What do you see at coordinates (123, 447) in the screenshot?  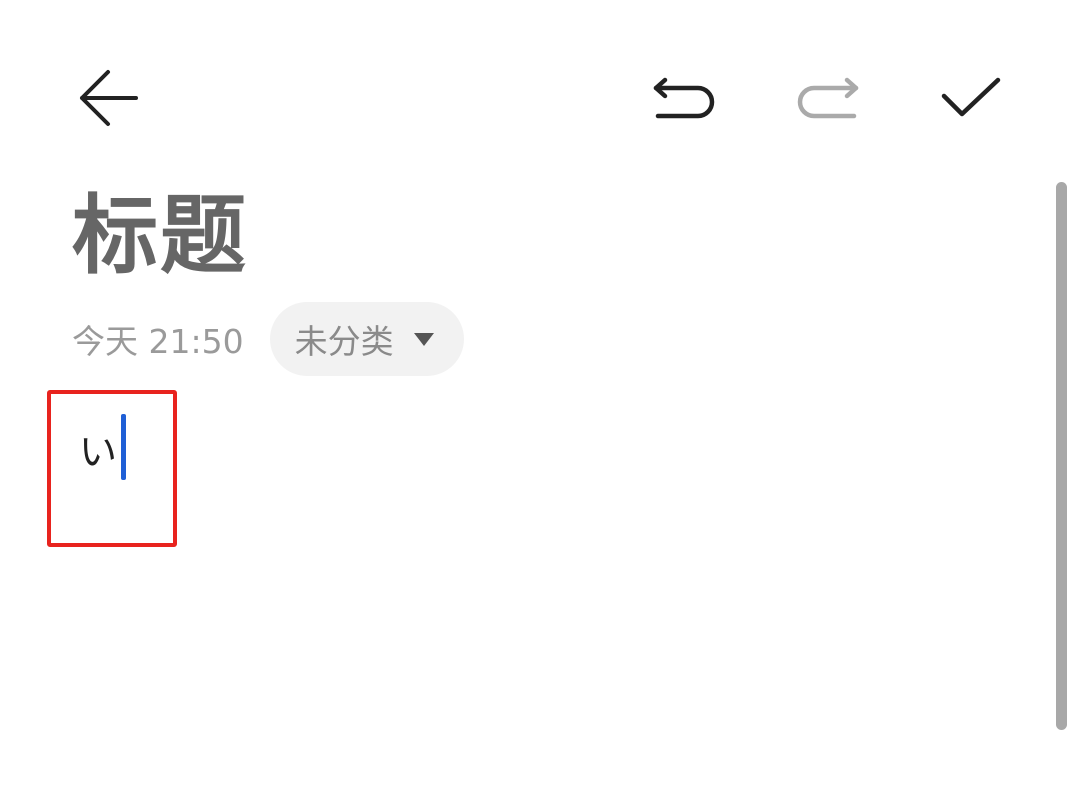 I see `text-cursor` at bounding box center [123, 447].